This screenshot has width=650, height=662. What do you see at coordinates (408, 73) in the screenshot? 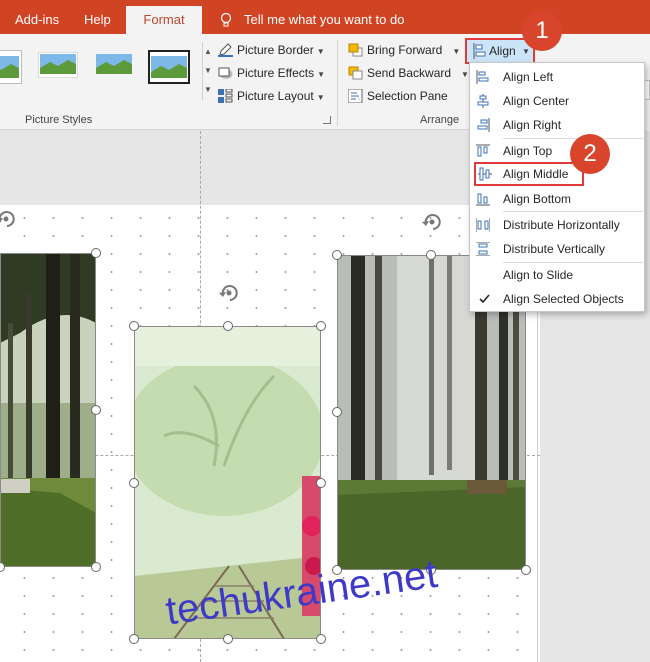
I see `send-backward-button: Send Backward ▼` at bounding box center [408, 73].